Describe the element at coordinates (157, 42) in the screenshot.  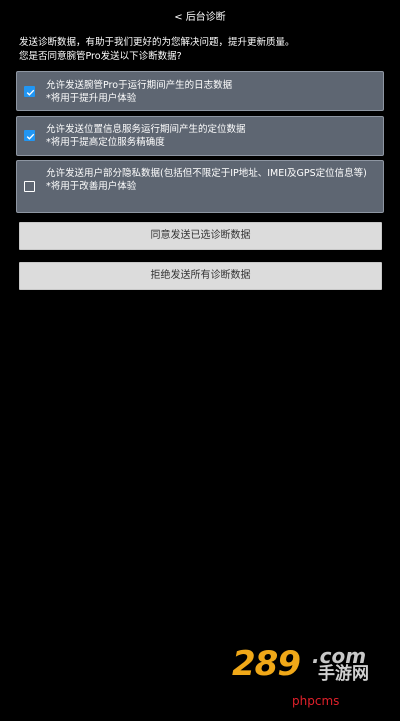
I see `intro-line-1: 发送诊断数据，有助于我们更好的为您解决问题，提升更新质量。` at that location.